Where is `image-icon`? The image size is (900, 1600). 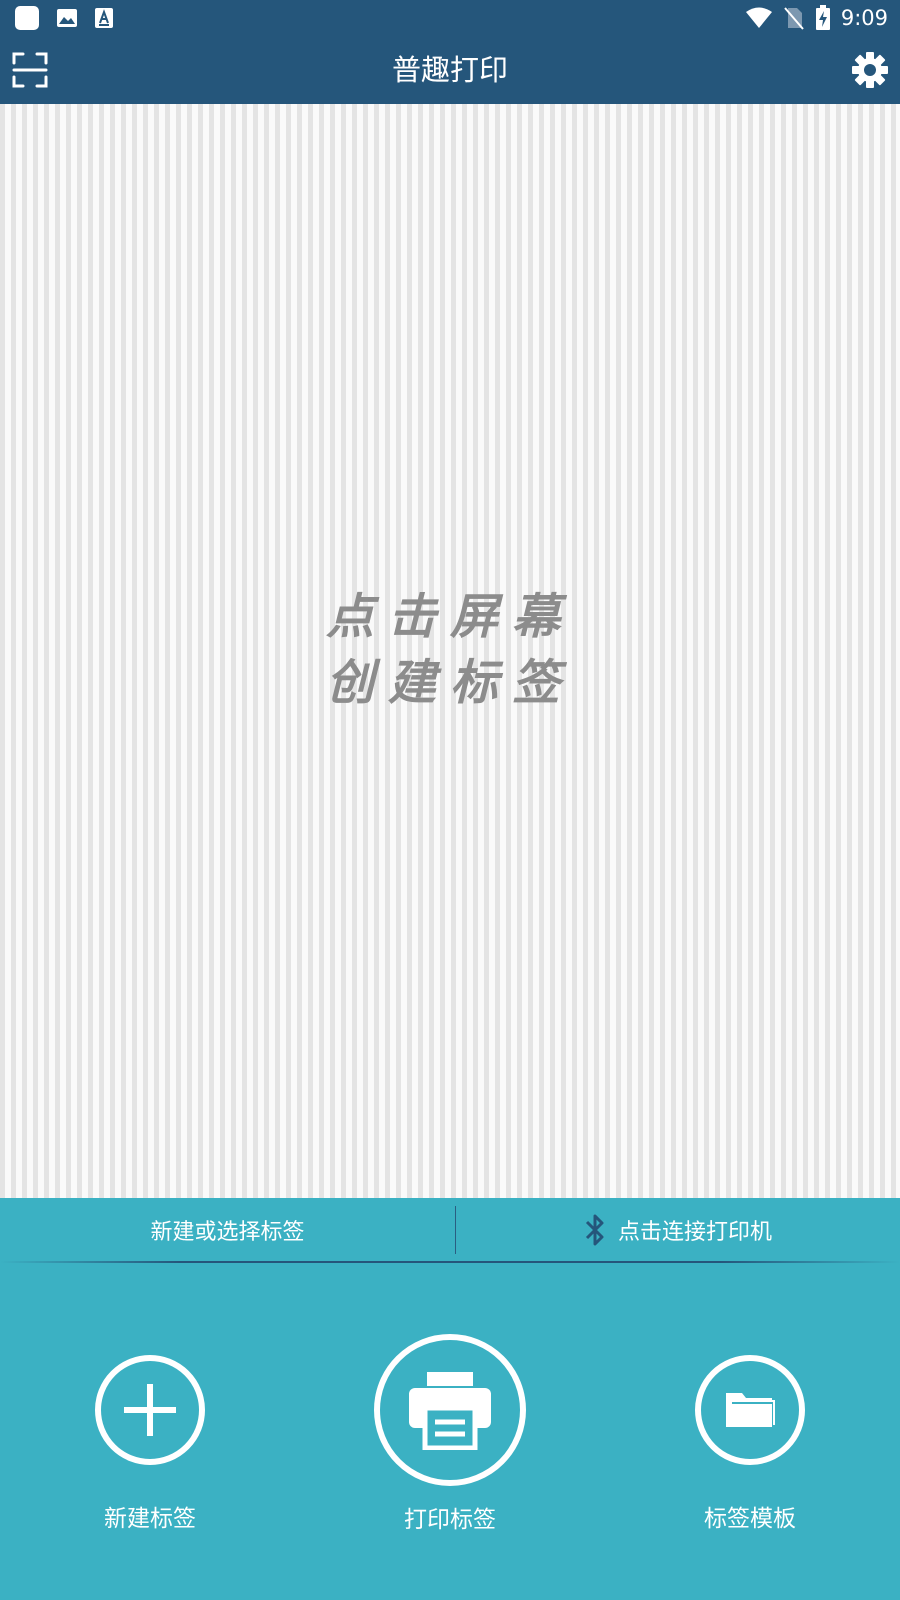 image-icon is located at coordinates (67, 18).